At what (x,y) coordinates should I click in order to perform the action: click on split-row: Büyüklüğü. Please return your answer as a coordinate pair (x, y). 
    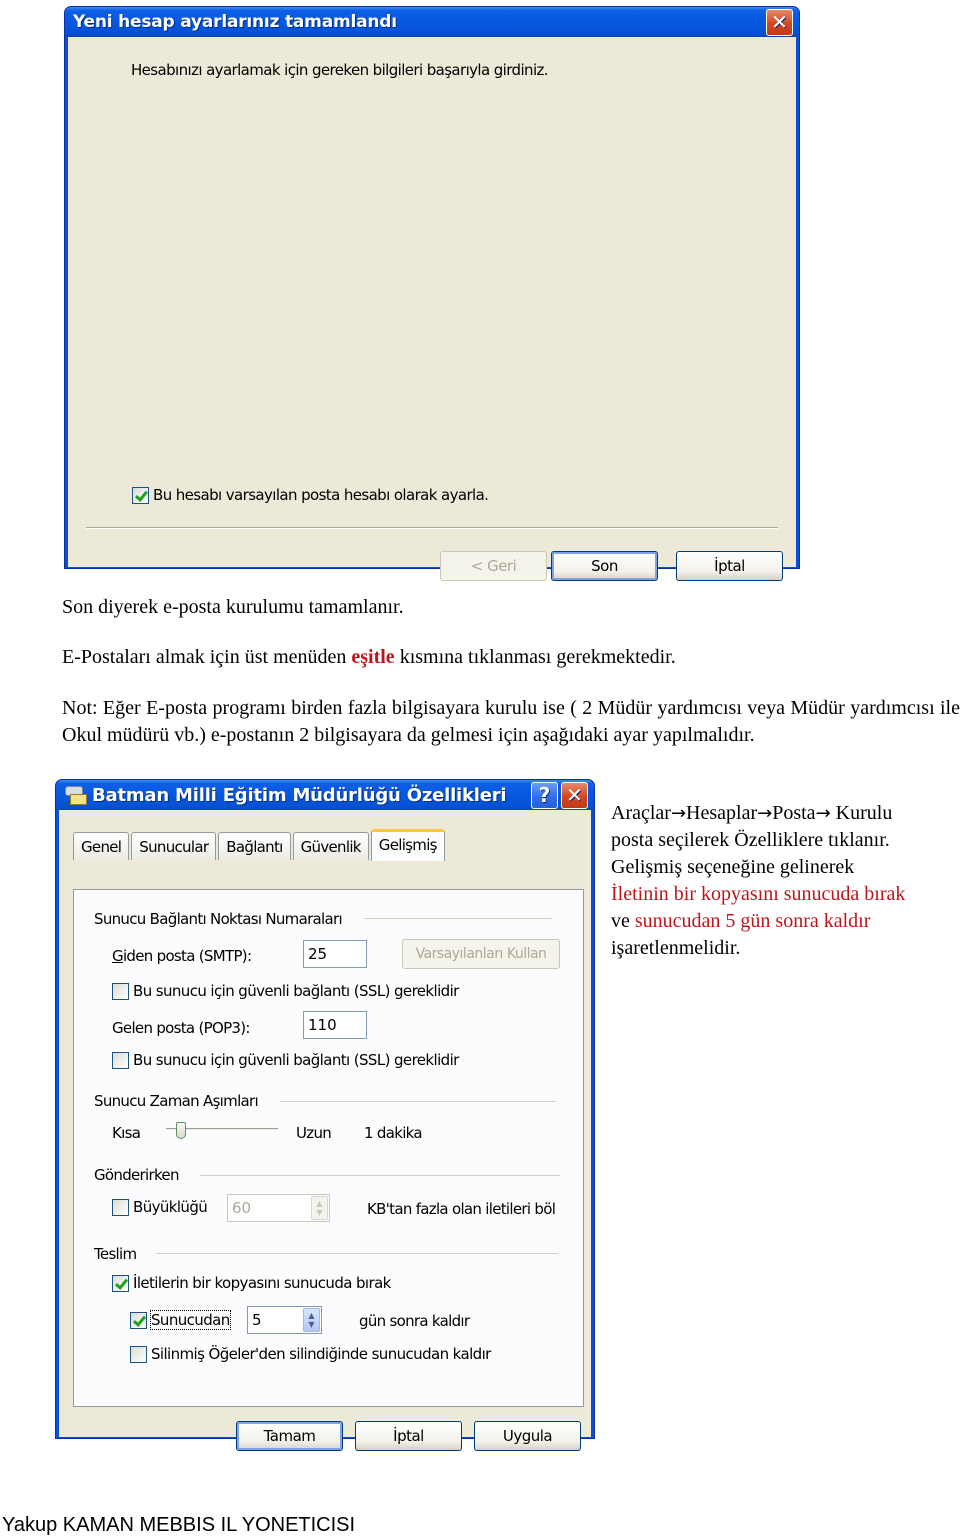
    Looking at the image, I should click on (160, 1207).